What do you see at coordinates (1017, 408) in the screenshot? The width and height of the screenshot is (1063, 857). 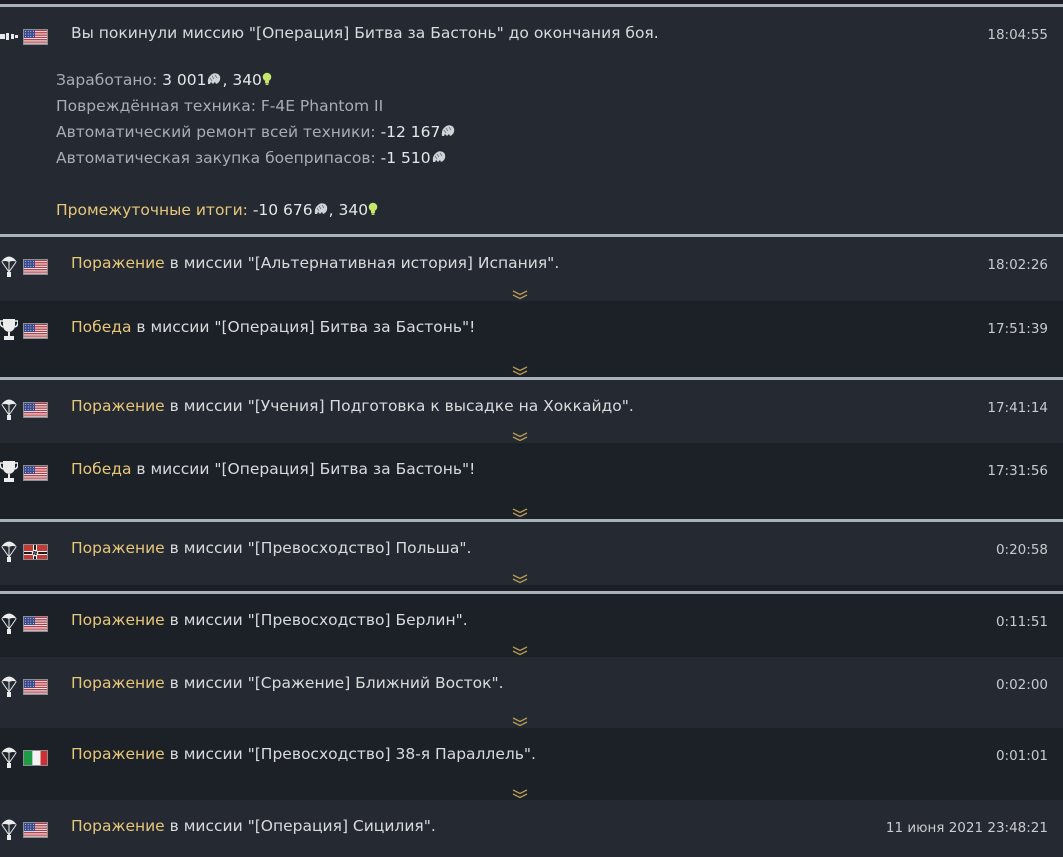 I see `entry-time: 17:41:14` at bounding box center [1017, 408].